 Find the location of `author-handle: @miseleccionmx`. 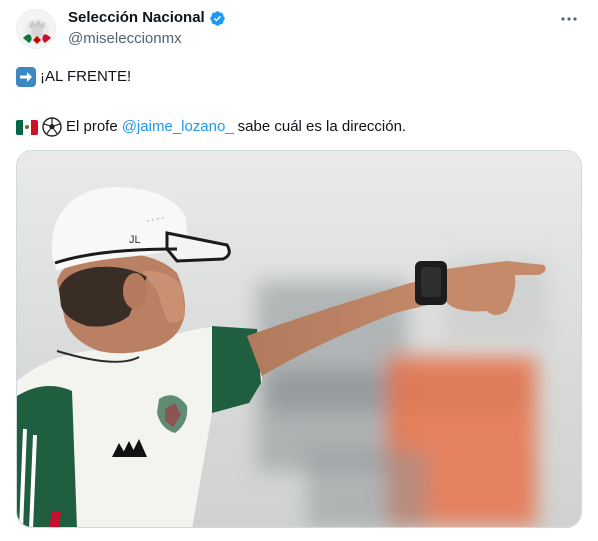

author-handle: @miseleccionmx is located at coordinates (125, 39).